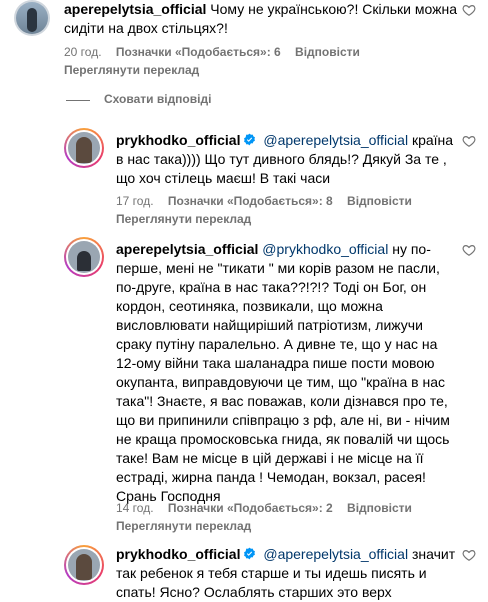  What do you see at coordinates (78, 100) in the screenshot?
I see `divider` at bounding box center [78, 100].